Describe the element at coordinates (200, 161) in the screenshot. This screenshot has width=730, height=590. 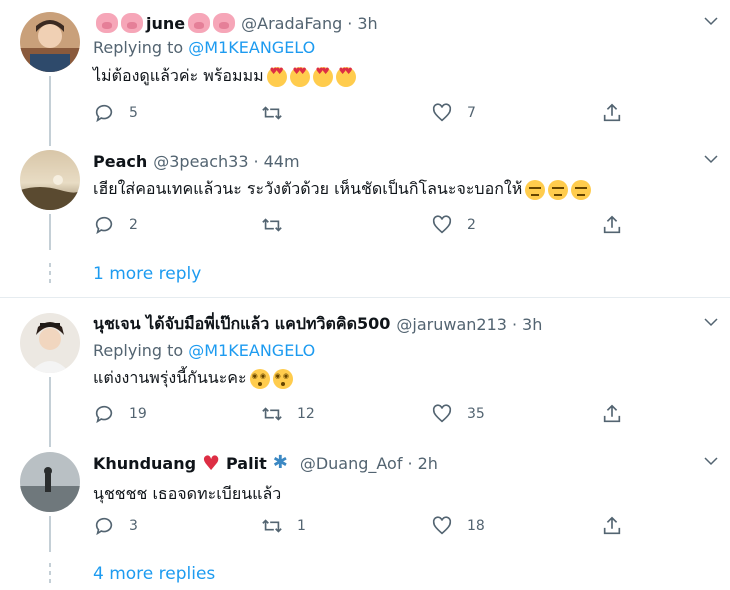
I see `handle: @3peach33` at that location.